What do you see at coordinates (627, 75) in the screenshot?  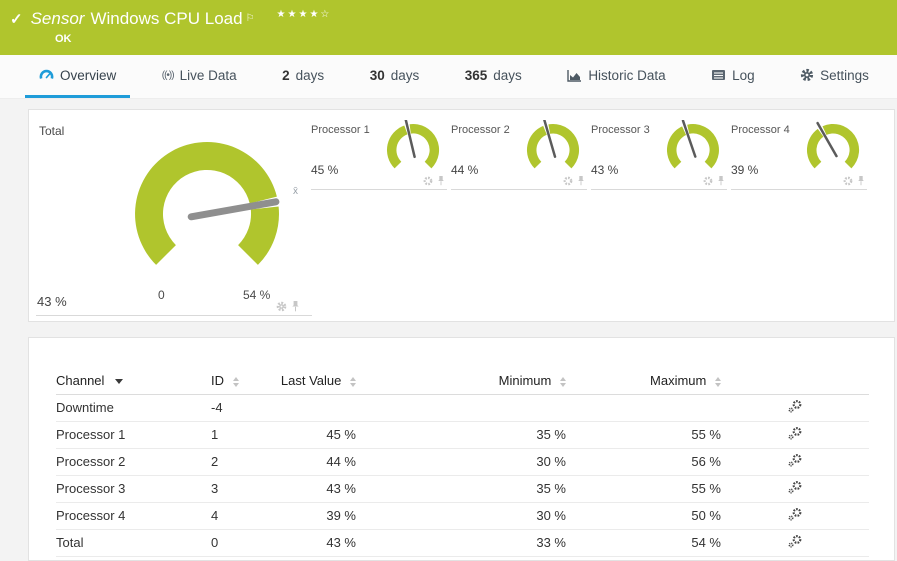 I see `tab-label: Historic Data` at bounding box center [627, 75].